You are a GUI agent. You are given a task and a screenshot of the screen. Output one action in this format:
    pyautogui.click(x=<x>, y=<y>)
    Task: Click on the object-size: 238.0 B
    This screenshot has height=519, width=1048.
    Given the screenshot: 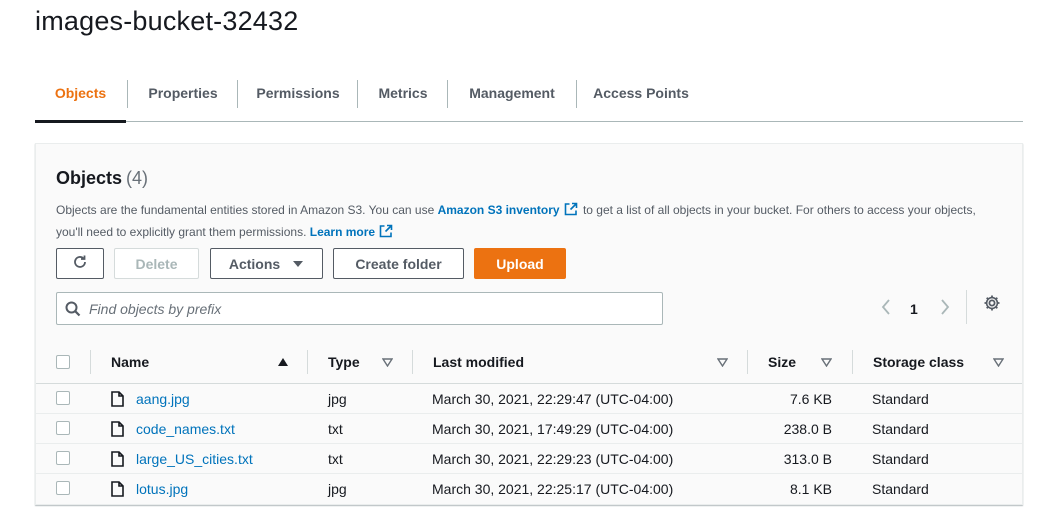 What is the action you would take?
    pyautogui.click(x=807, y=429)
    